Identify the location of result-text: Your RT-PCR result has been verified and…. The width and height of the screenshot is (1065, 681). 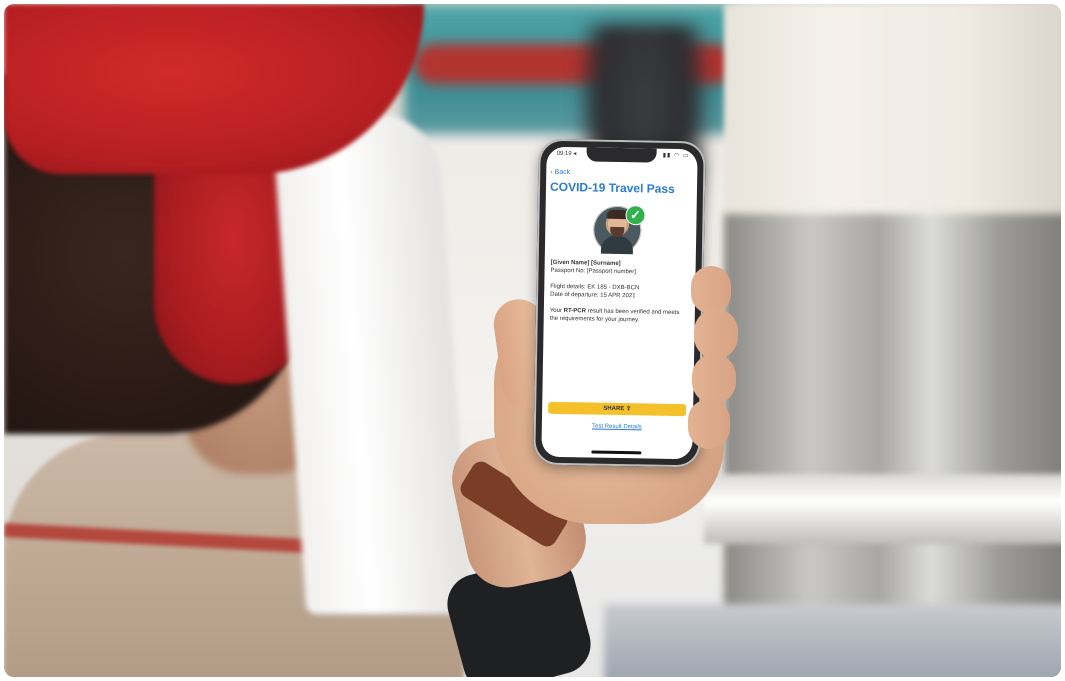
(617, 316).